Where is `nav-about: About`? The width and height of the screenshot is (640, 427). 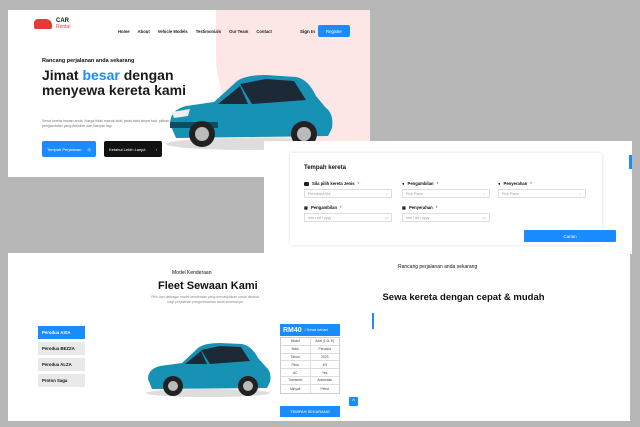 nav-about: About is located at coordinates (144, 31).